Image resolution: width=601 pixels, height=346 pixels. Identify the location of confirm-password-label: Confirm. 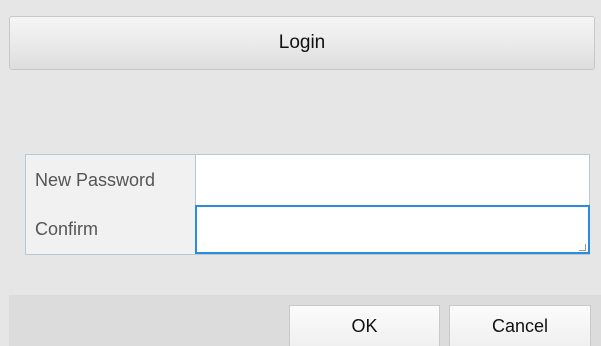
(111, 229).